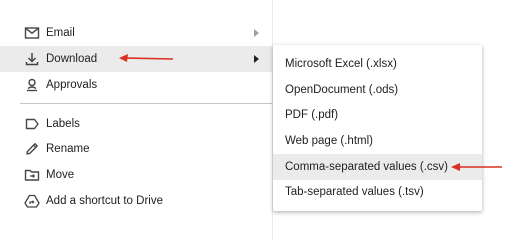 The image size is (523, 240). What do you see at coordinates (146, 58) in the screenshot?
I see `annotation-arrow-download` at bounding box center [146, 58].